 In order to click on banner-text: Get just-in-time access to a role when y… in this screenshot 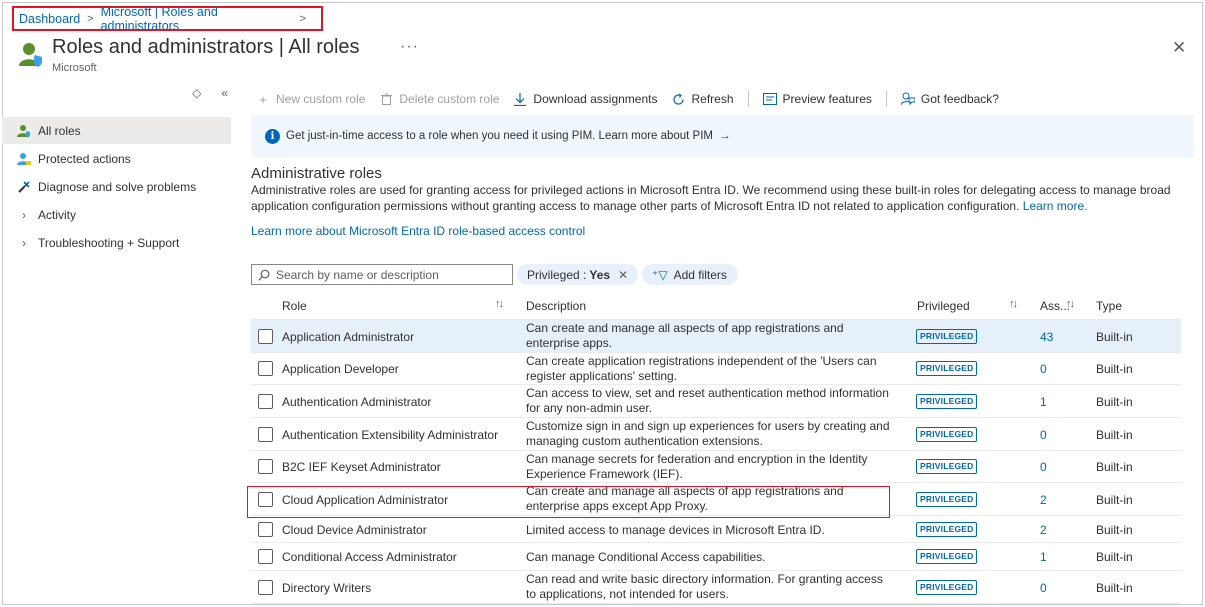, I will do `click(499, 136)`.